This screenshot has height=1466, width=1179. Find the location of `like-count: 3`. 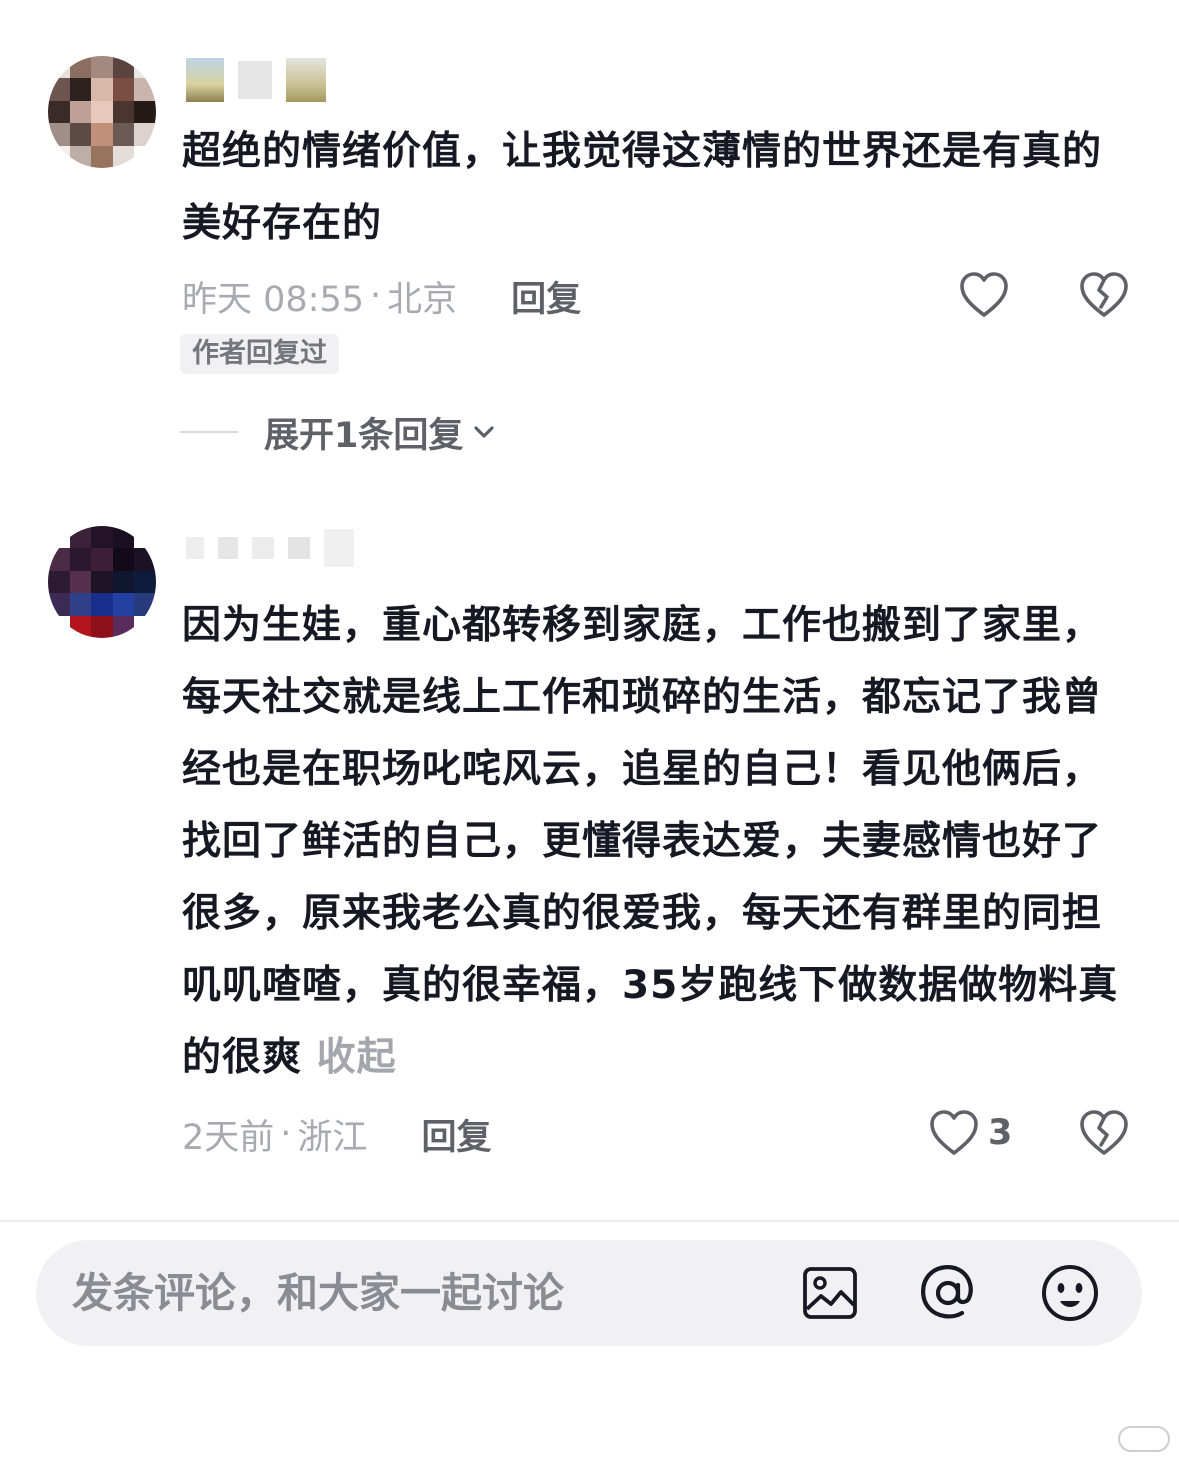

like-count: 3 is located at coordinates (1000, 1133).